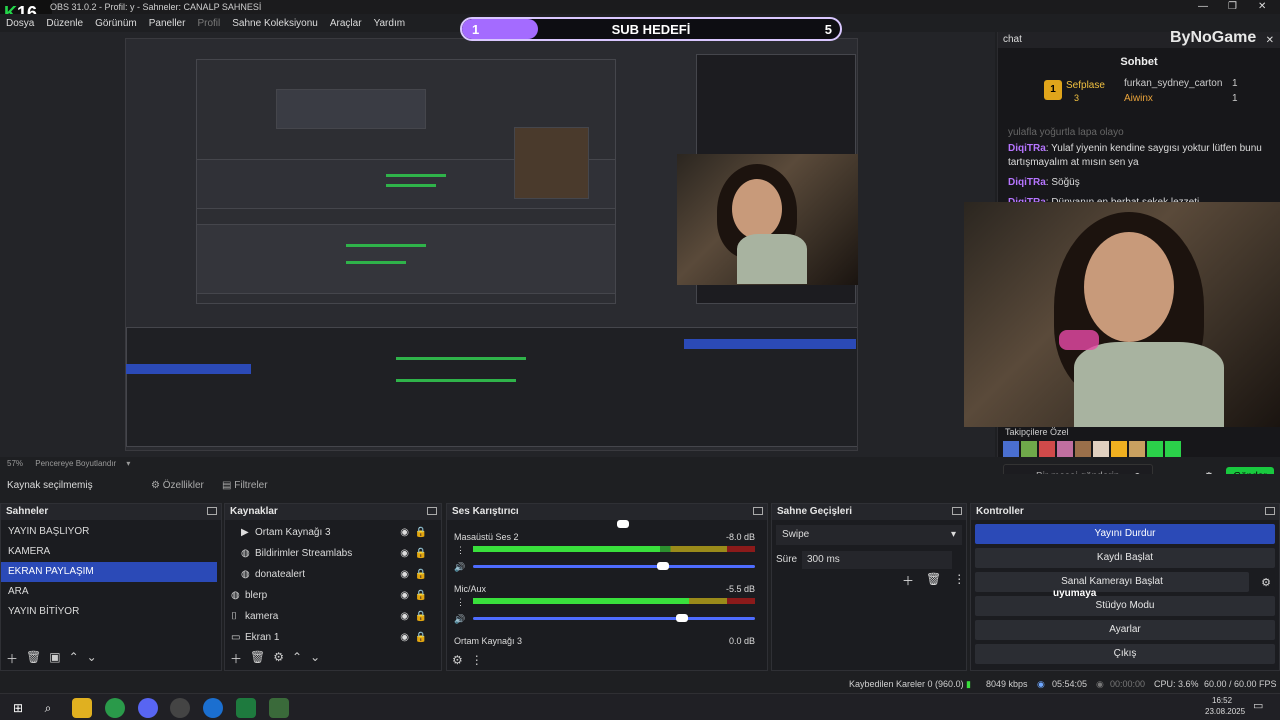 The image size is (1280, 720). I want to click on steam-icon, so click(213, 708).